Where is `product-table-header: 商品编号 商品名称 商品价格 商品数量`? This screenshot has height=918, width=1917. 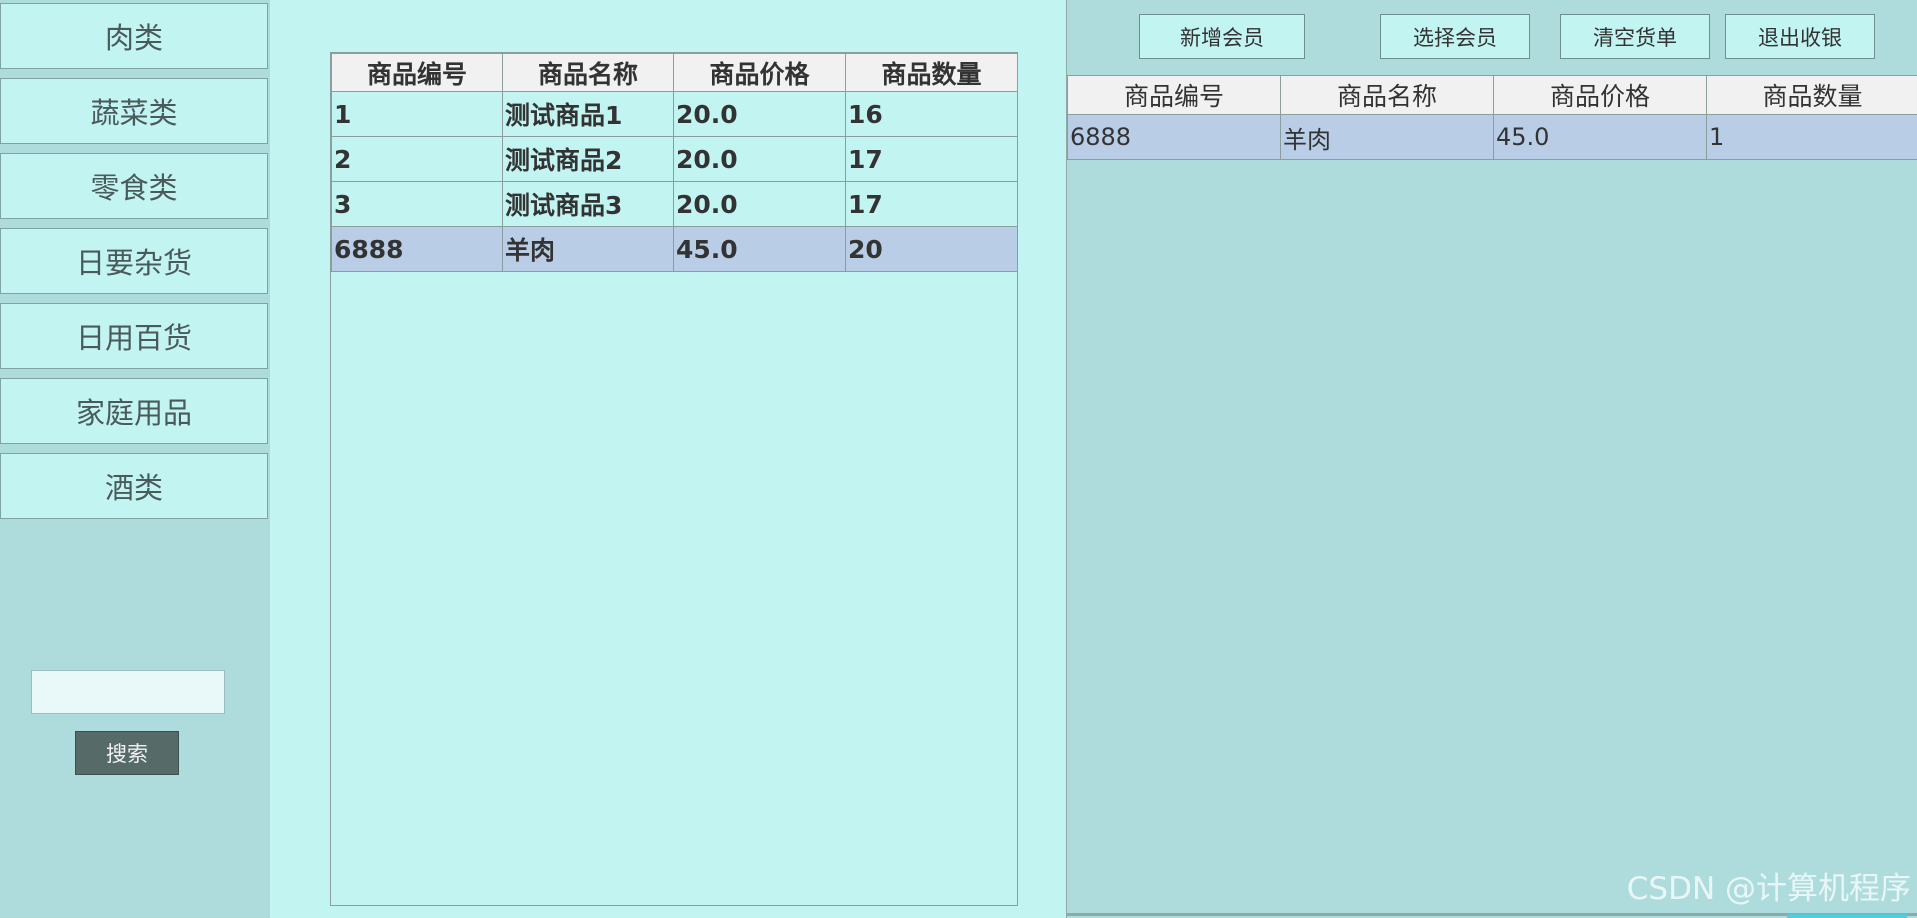
product-table-header: 商品编号 商品名称 商品价格 商品数量 is located at coordinates (674, 72).